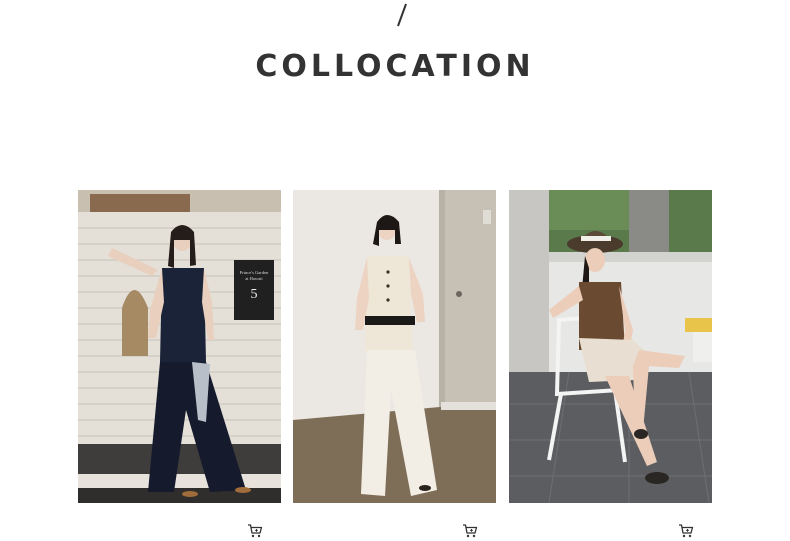  What do you see at coordinates (254, 278) in the screenshot?
I see `sign-line2: at Hawaii` at bounding box center [254, 278].